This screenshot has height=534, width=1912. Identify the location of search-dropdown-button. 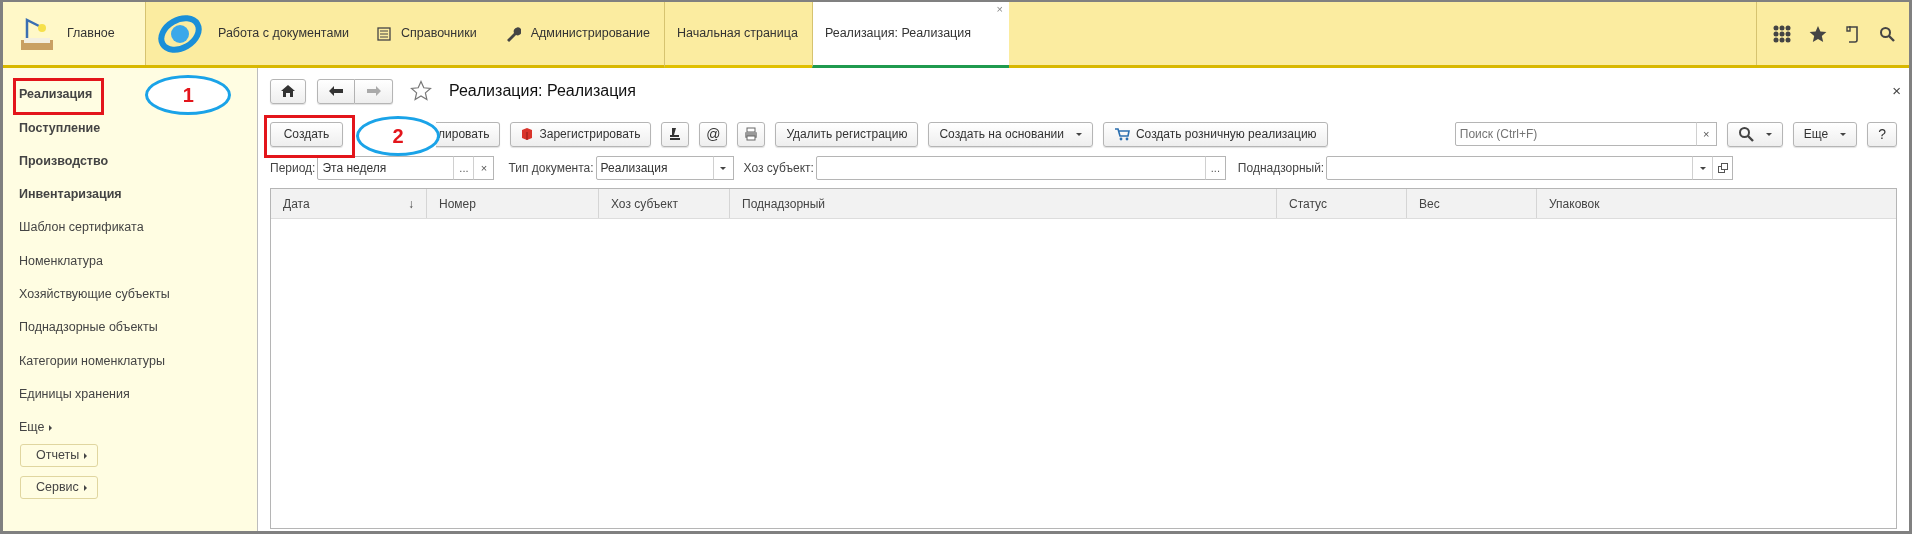
(1754, 134).